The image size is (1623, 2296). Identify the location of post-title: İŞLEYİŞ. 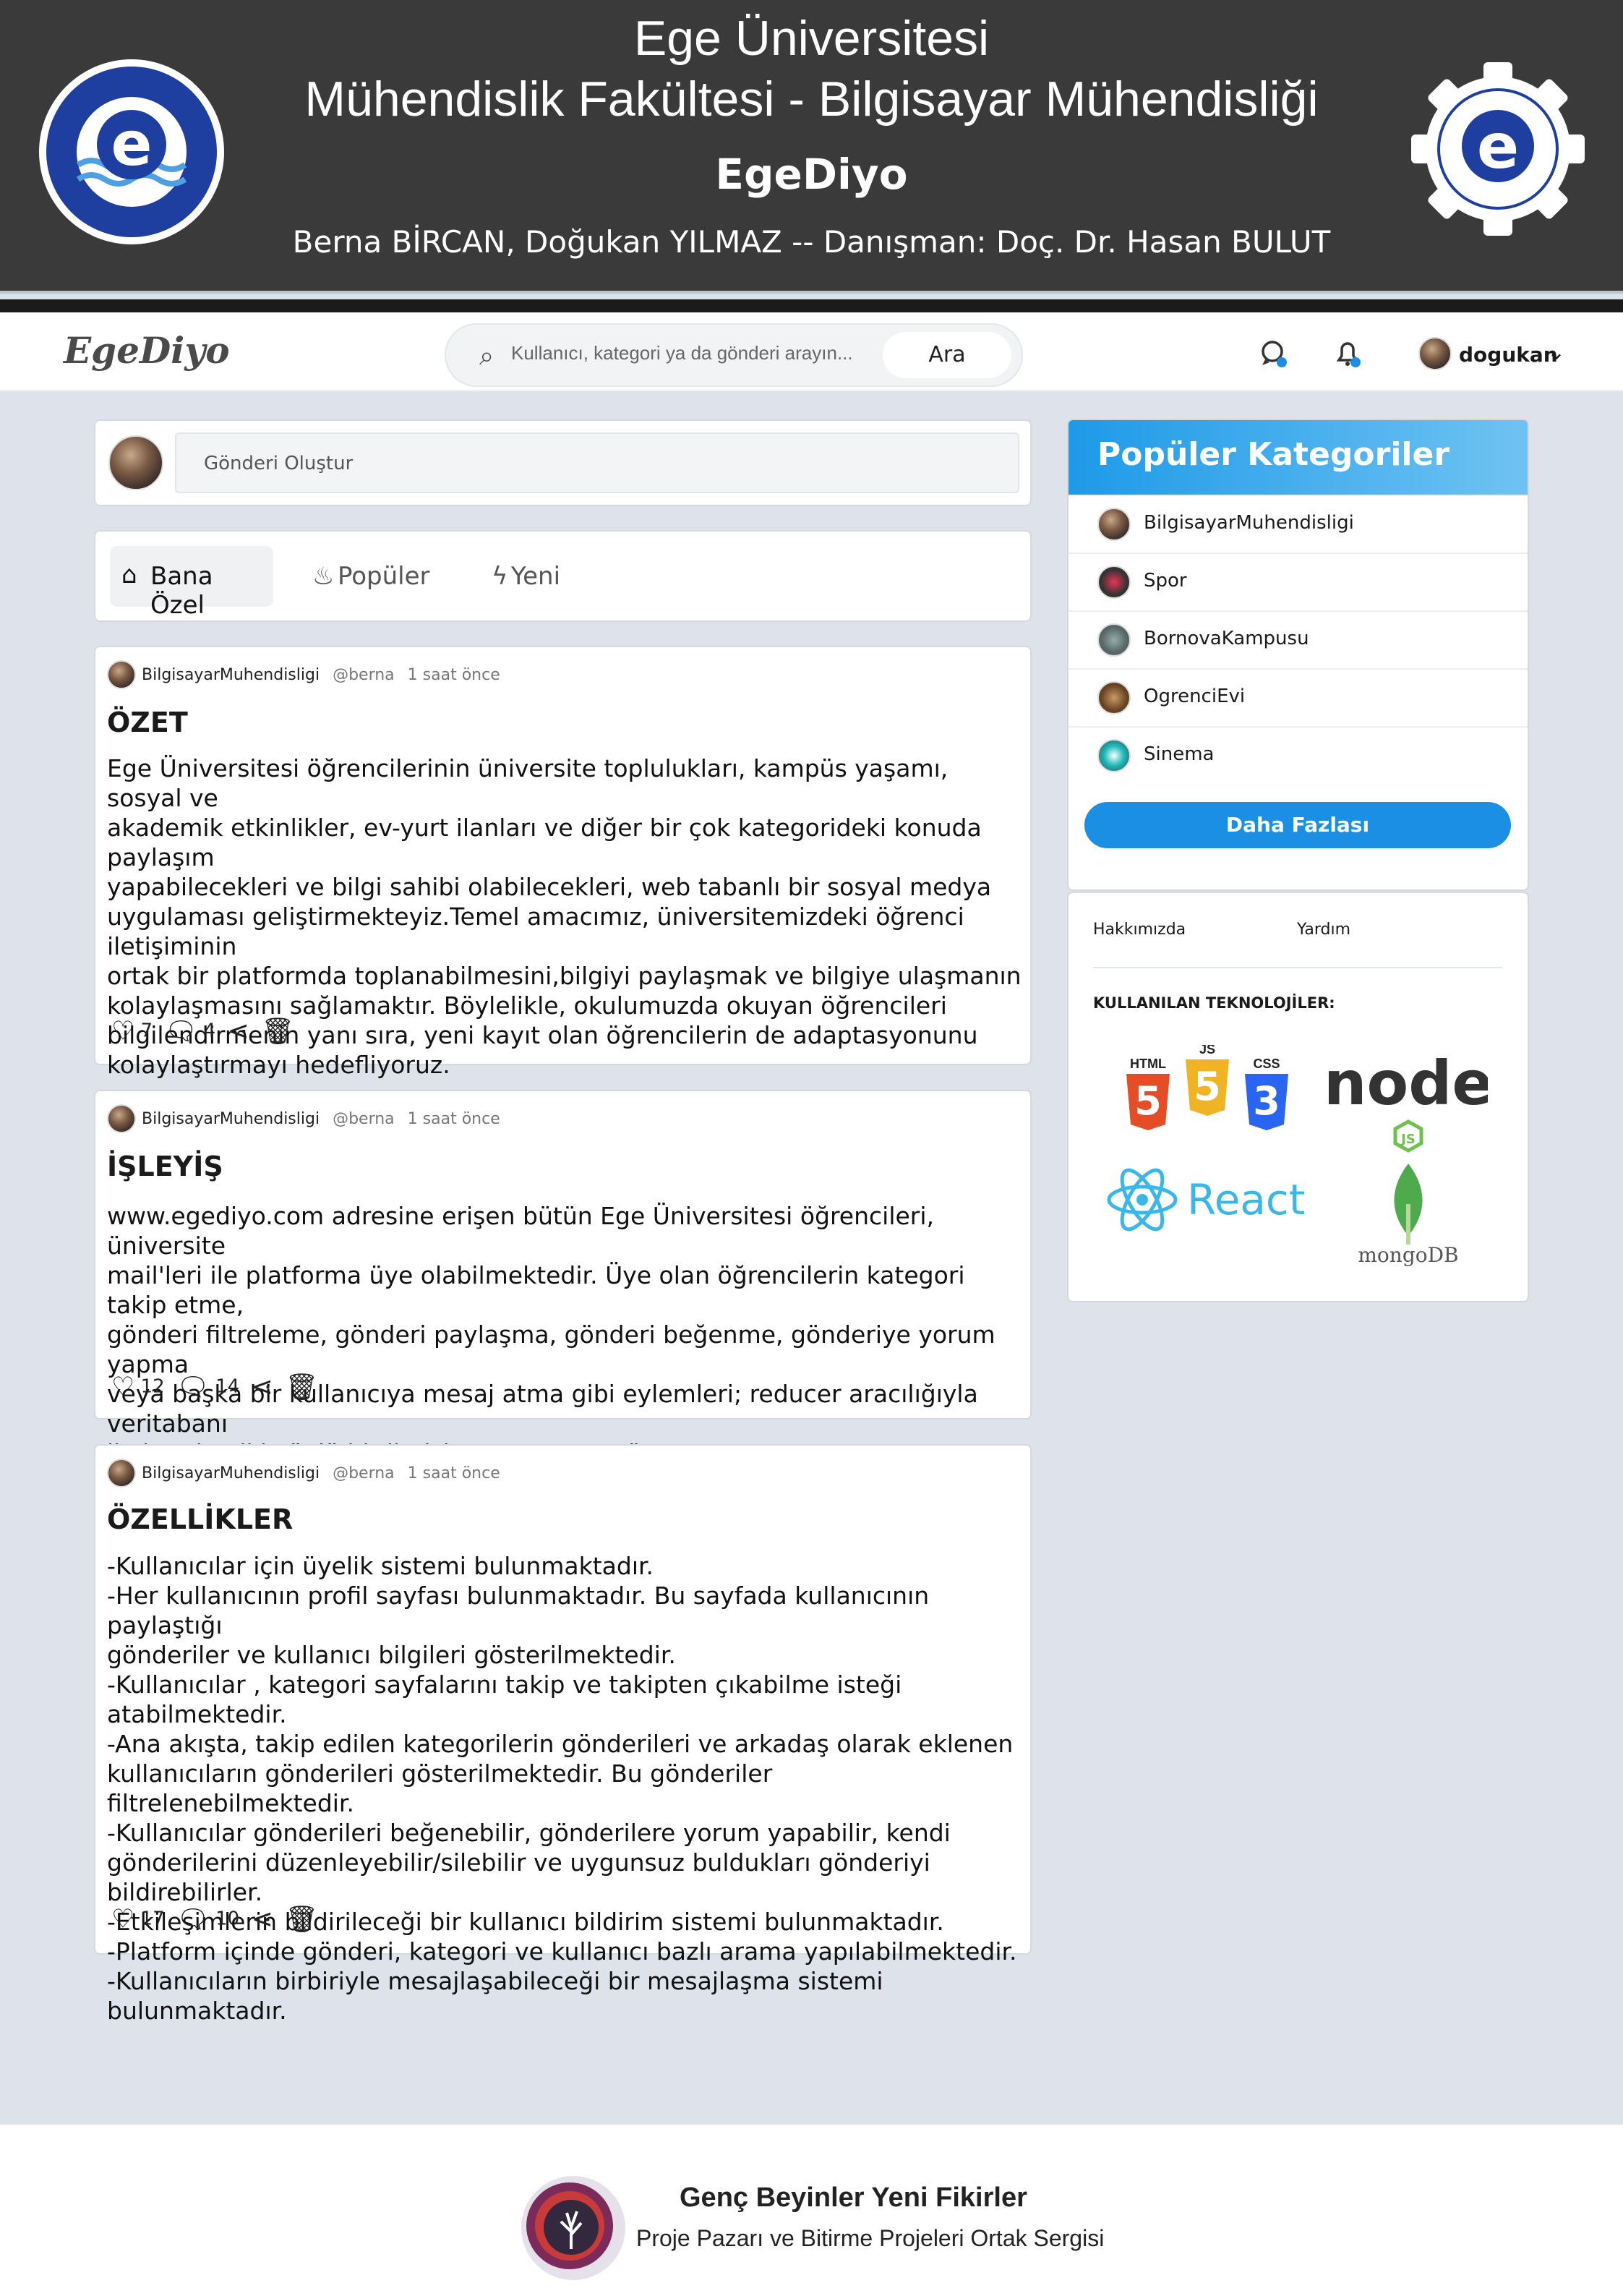
(165, 1166).